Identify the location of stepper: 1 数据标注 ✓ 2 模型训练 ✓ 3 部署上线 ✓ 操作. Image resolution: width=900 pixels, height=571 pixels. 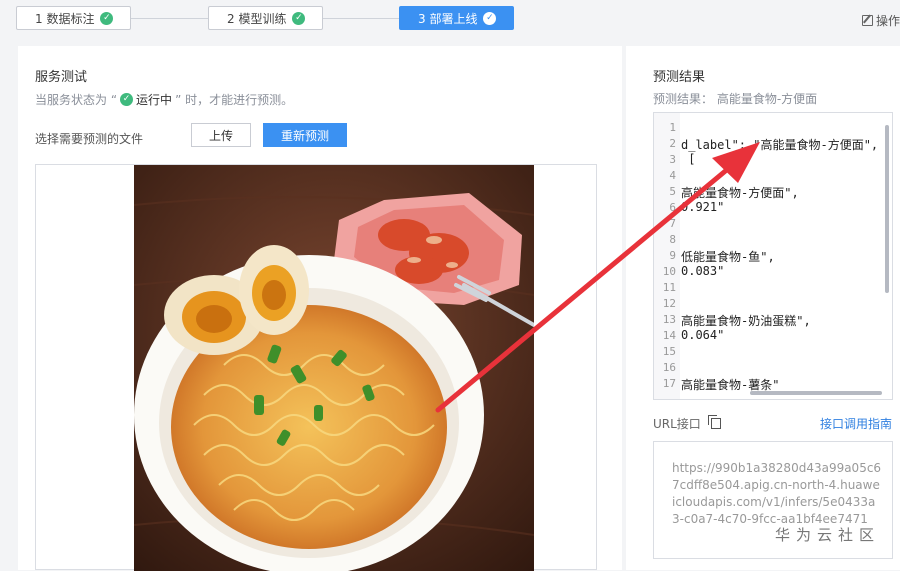
(450, 23).